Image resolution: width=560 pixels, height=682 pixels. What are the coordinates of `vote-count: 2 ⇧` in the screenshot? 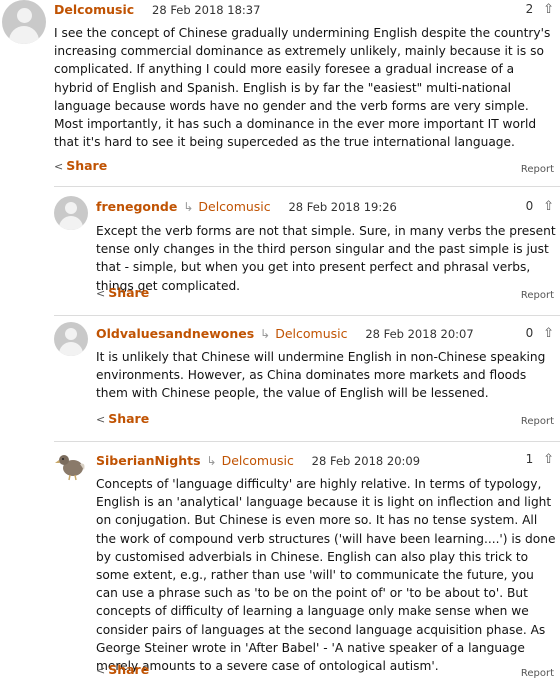 It's located at (540, 9).